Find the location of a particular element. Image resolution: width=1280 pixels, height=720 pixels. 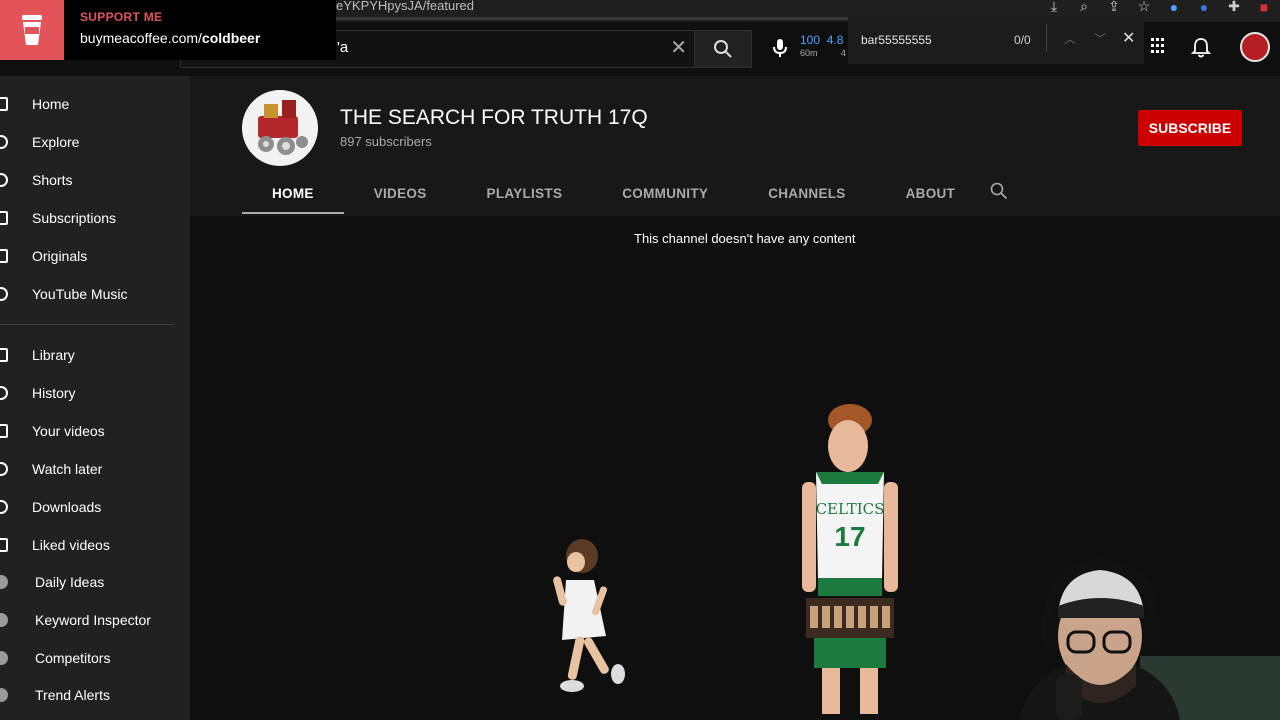

channel-avatar is located at coordinates (280, 128).